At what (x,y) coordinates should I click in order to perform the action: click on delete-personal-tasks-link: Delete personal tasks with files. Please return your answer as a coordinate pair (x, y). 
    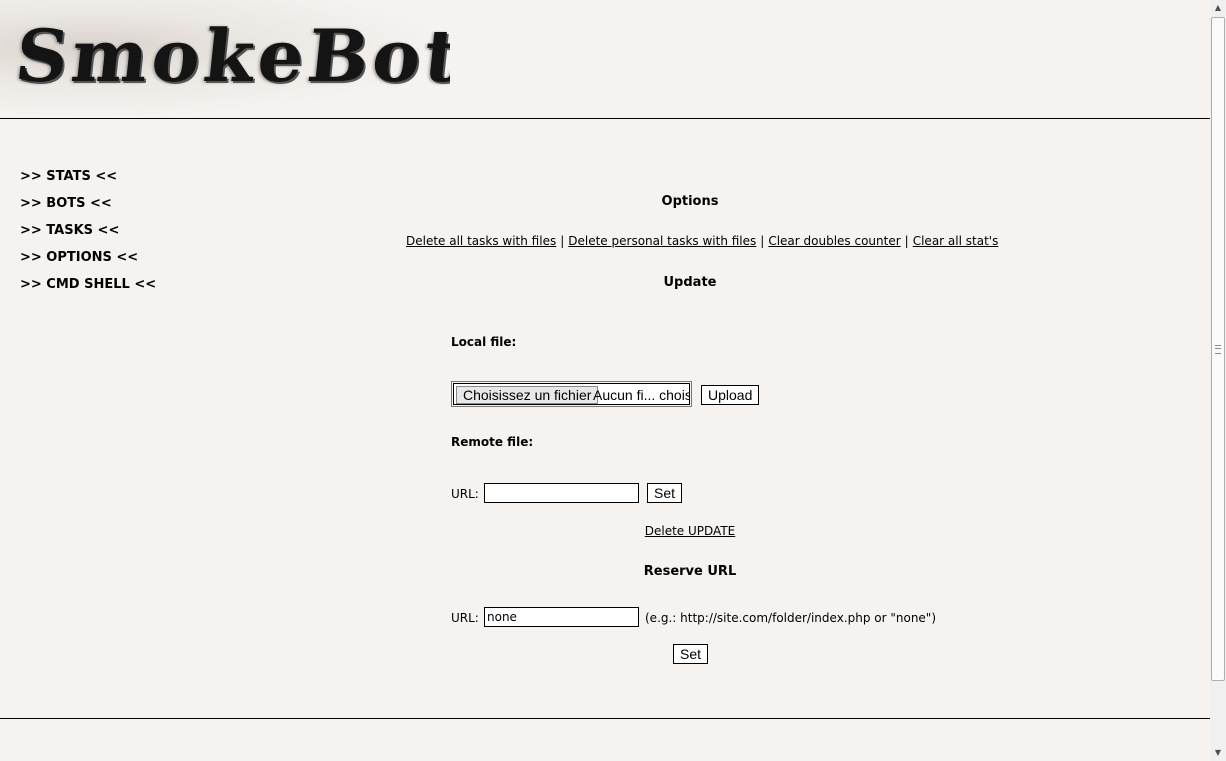
    Looking at the image, I should click on (662, 241).